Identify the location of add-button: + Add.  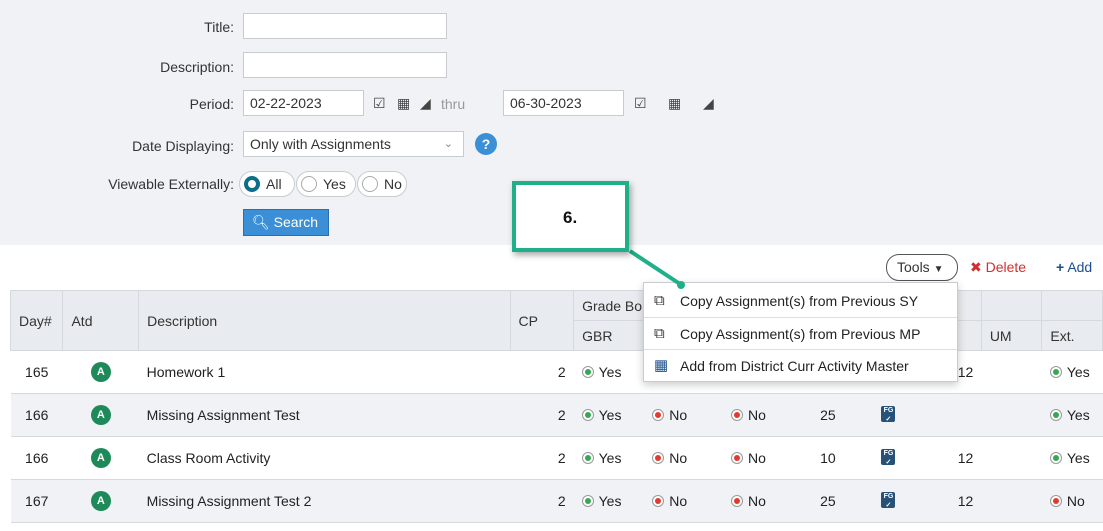
(1074, 267).